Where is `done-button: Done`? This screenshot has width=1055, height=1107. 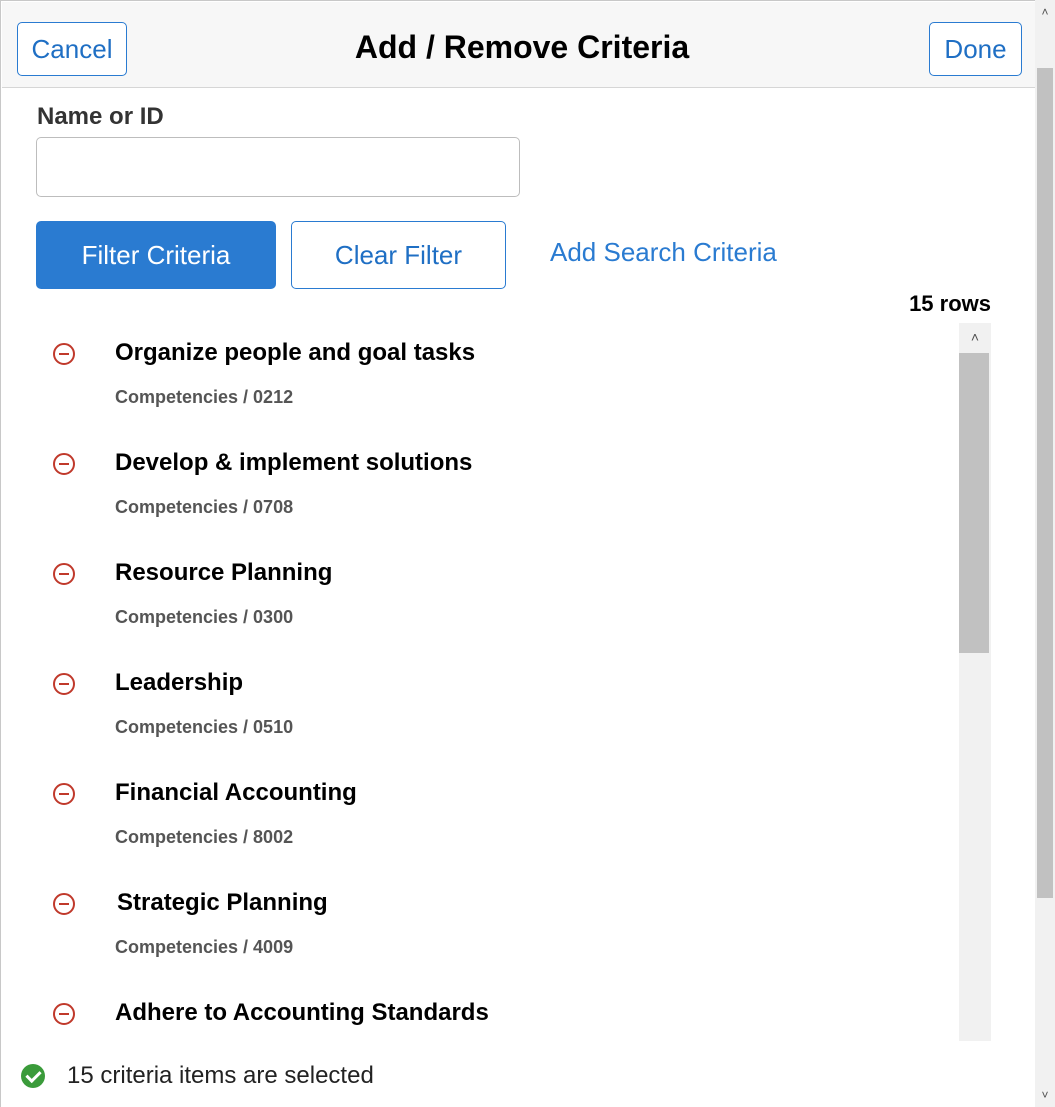 done-button: Done is located at coordinates (975, 49).